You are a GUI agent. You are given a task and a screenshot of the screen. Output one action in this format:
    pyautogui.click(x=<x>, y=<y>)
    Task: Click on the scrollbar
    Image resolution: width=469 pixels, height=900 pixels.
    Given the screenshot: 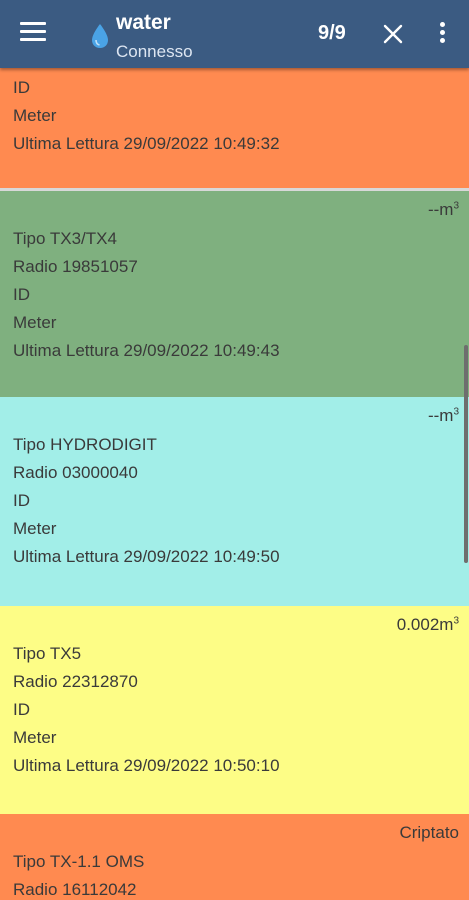 What is the action you would take?
    pyautogui.click(x=466, y=454)
    